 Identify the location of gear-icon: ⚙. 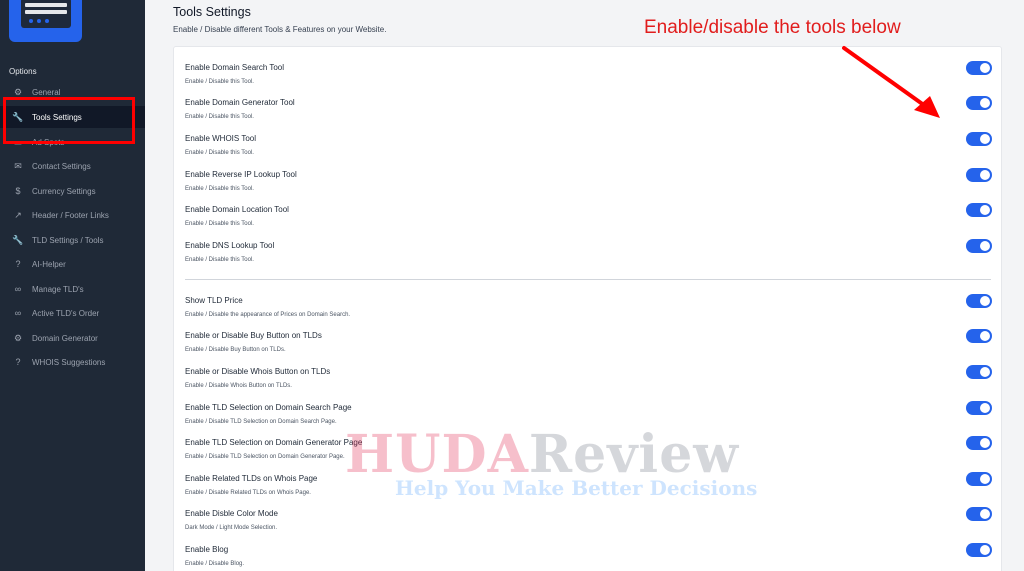
(18, 337).